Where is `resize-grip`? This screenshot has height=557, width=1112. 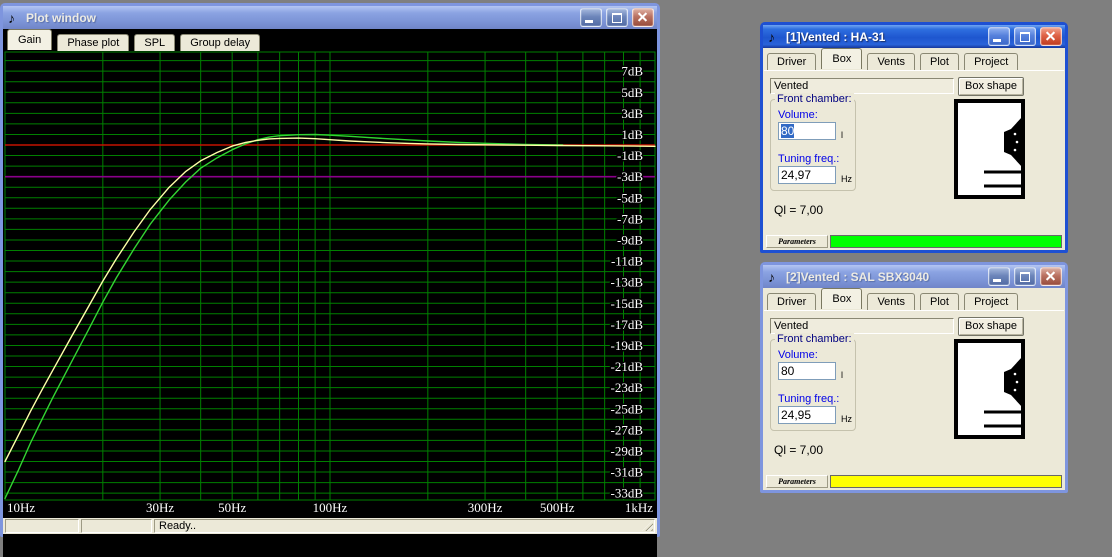 resize-grip is located at coordinates (647, 525).